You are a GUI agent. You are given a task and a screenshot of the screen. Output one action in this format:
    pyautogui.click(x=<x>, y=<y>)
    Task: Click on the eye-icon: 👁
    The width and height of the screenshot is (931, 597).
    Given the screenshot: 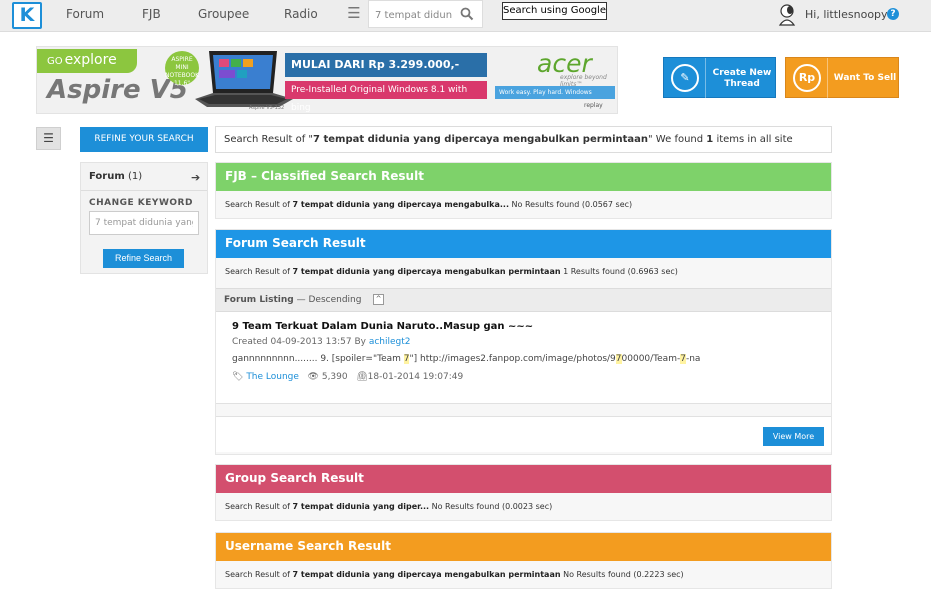 What is the action you would take?
    pyautogui.click(x=313, y=377)
    